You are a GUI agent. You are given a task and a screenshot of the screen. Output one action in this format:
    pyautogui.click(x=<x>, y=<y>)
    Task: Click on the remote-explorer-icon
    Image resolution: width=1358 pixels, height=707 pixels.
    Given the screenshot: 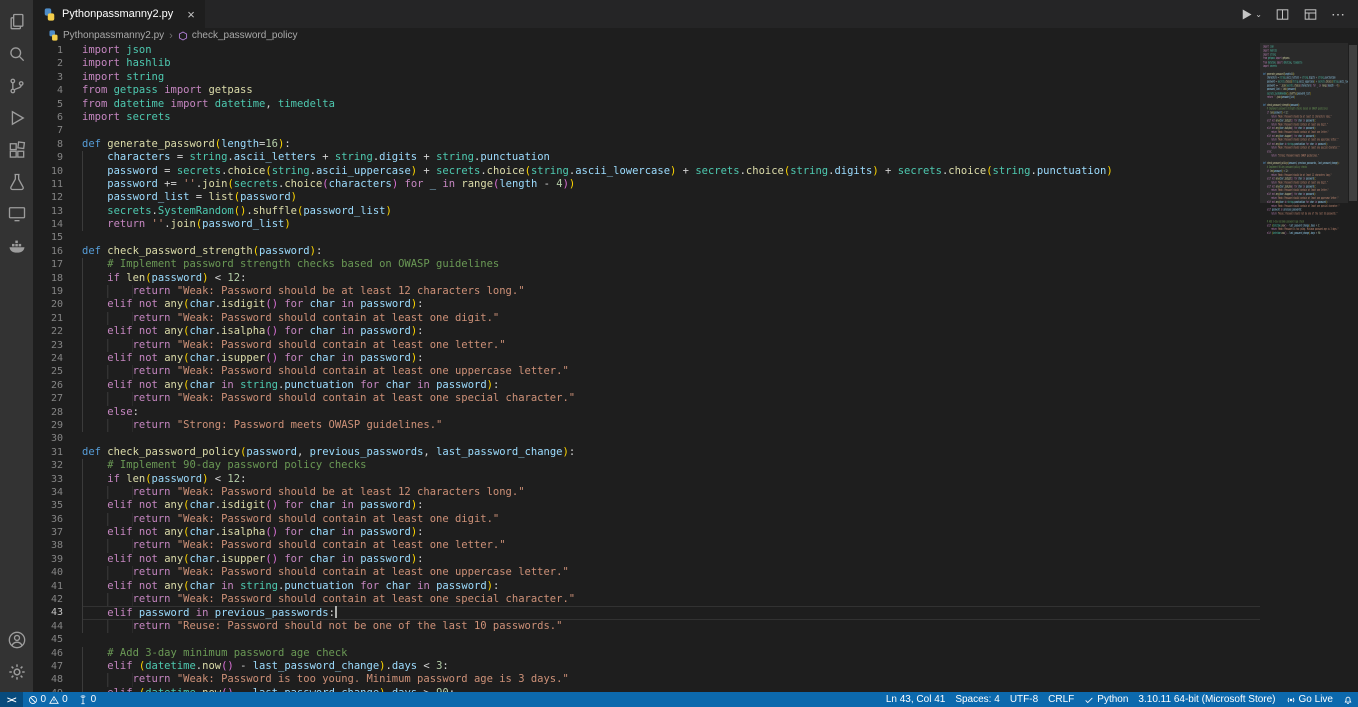 What is the action you would take?
    pyautogui.click(x=17, y=213)
    